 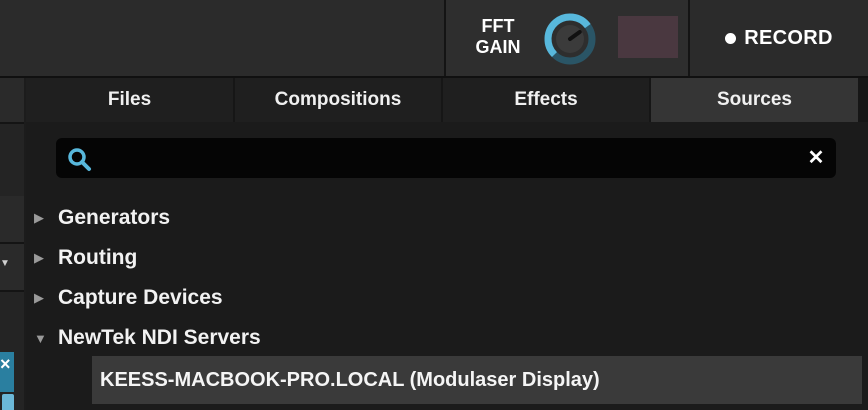 What do you see at coordinates (12, 220) in the screenshot?
I see `left-panel-row` at bounding box center [12, 220].